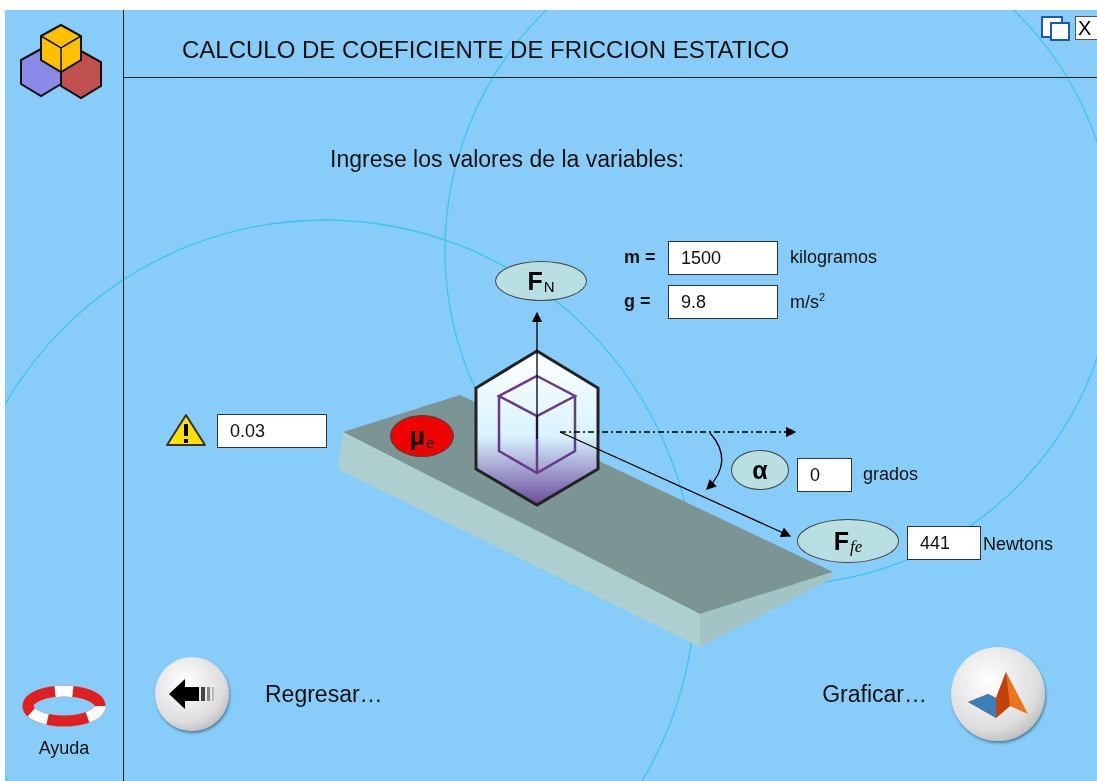 The image size is (1097, 781). What do you see at coordinates (1056, 28) in the screenshot?
I see `restore-window-icon` at bounding box center [1056, 28].